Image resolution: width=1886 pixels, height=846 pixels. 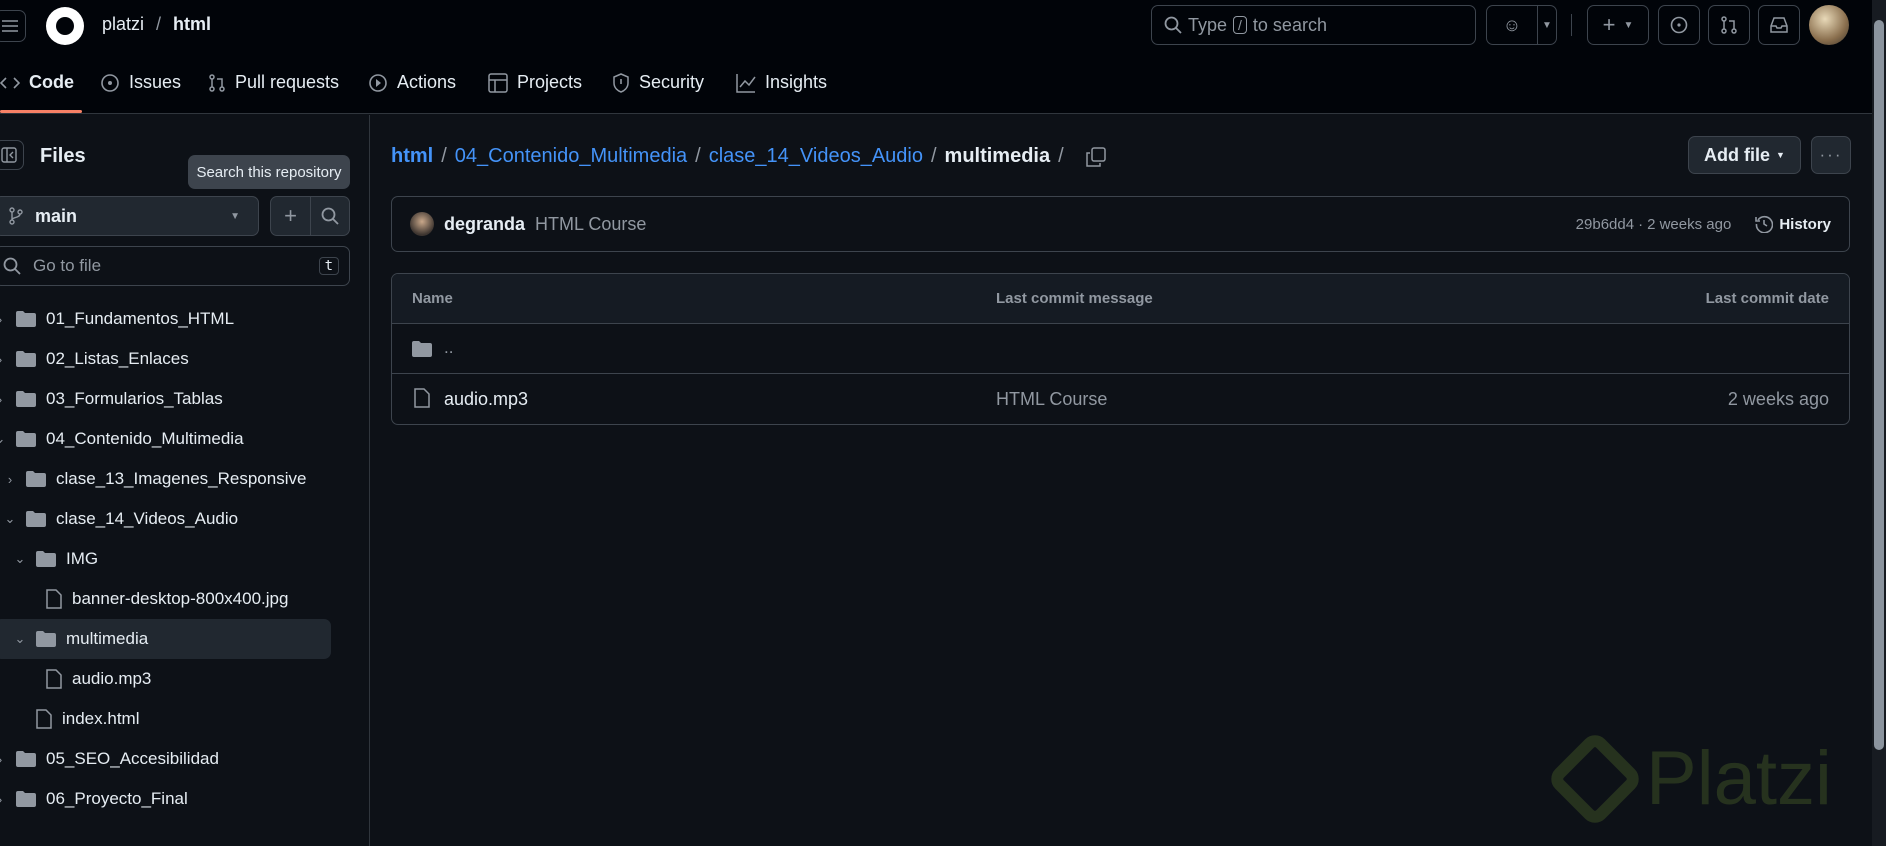 I want to click on owner-link: platzi, so click(x=123, y=24).